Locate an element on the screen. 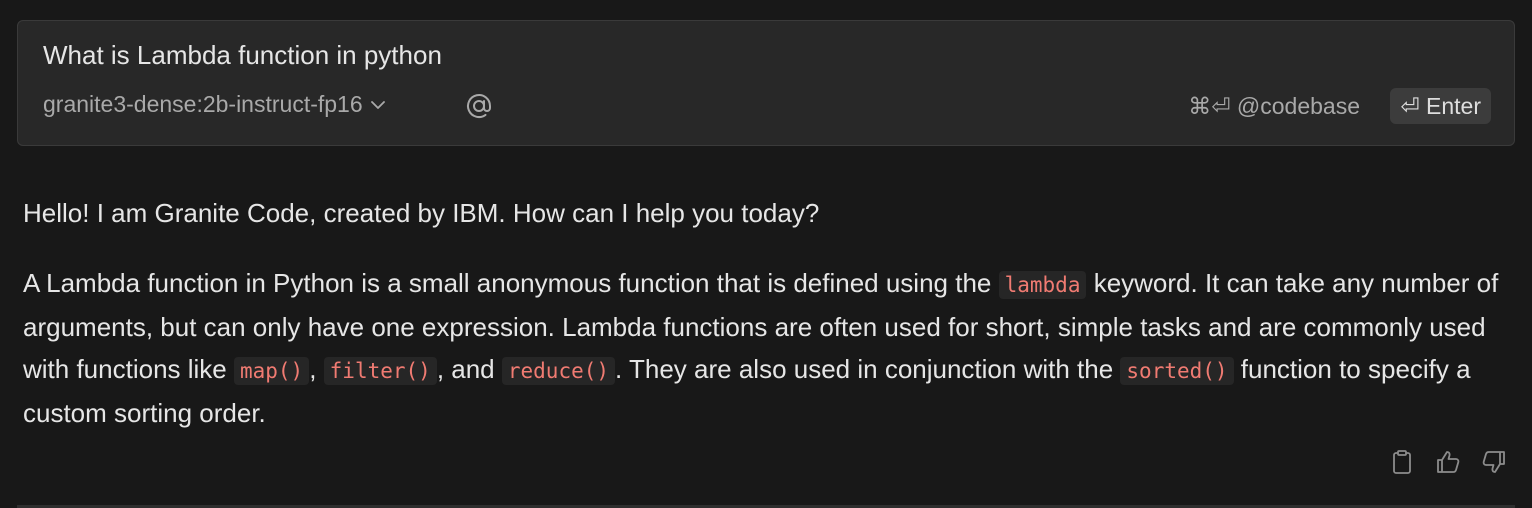 The image size is (1532, 508). model-selector: granite3-dense:2b-instruct-fp16 is located at coordinates (215, 104).